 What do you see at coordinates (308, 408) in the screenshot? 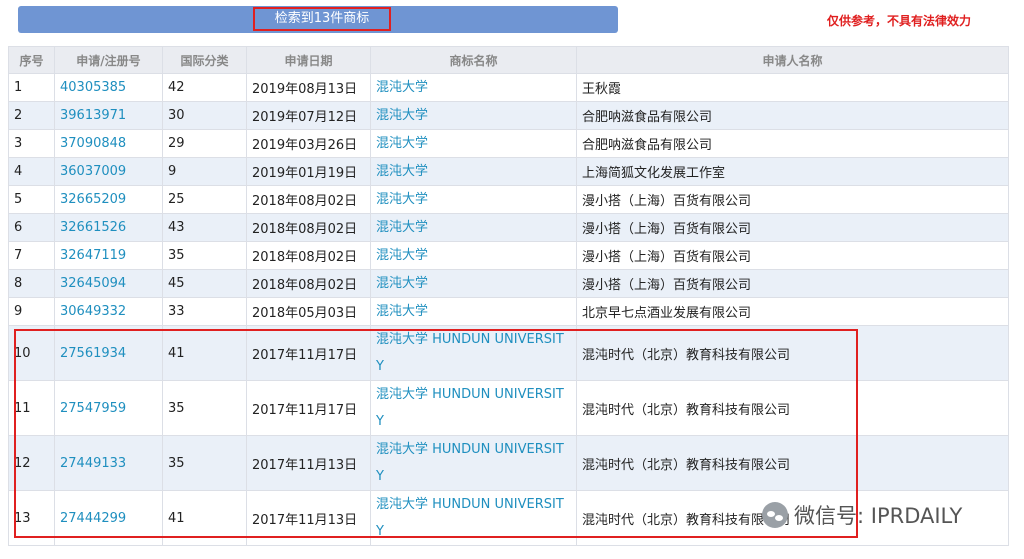
I see `date-cell: 2017年11月17日` at bounding box center [308, 408].